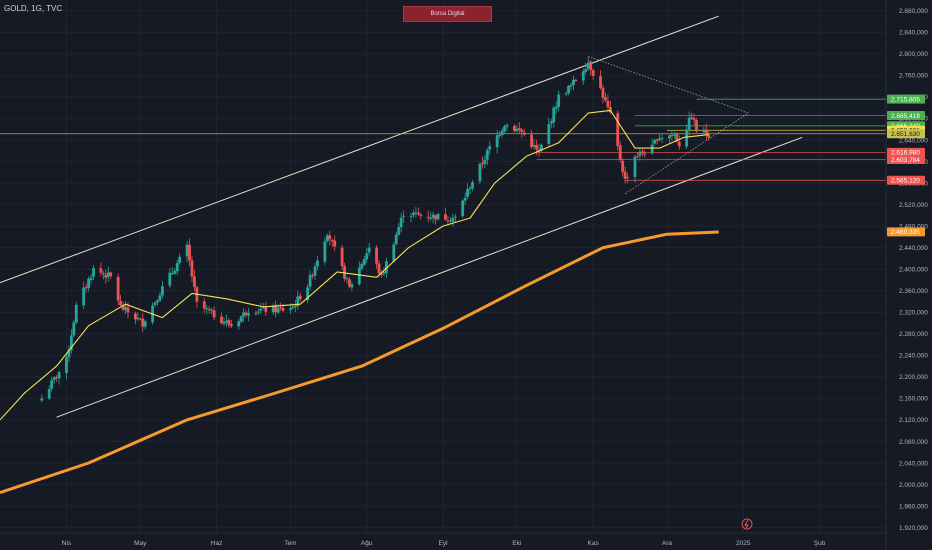 The width and height of the screenshot is (932, 550). I want to click on price-tick-label: 1.920,000, so click(913, 528).